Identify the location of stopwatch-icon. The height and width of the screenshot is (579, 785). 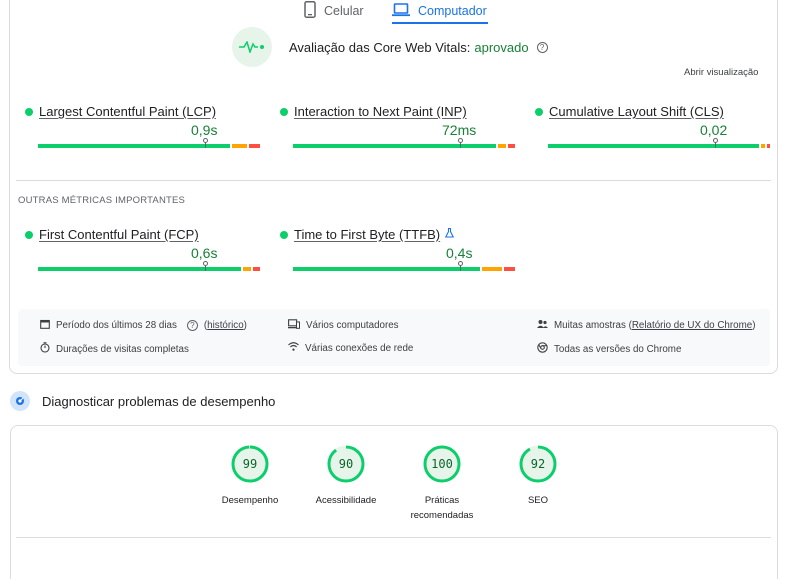
(45, 349).